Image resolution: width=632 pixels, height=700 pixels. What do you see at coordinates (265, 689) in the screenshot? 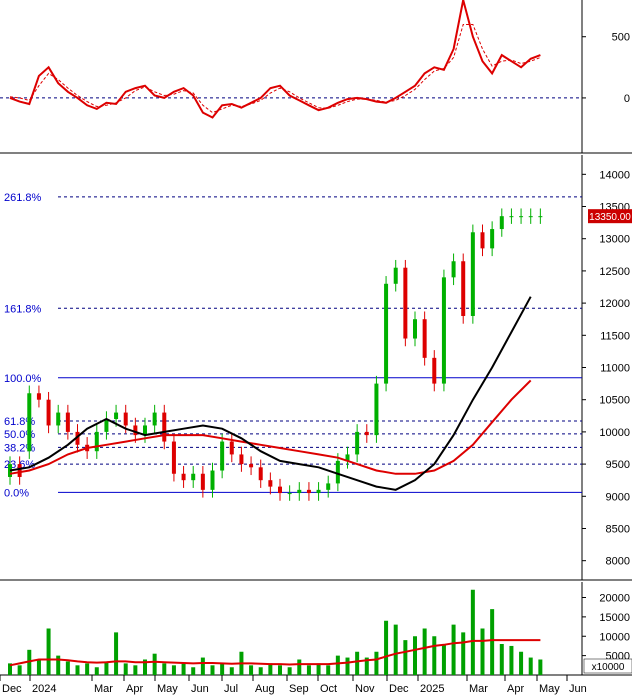
I see `x-tick-label: Aug` at bounding box center [265, 689].